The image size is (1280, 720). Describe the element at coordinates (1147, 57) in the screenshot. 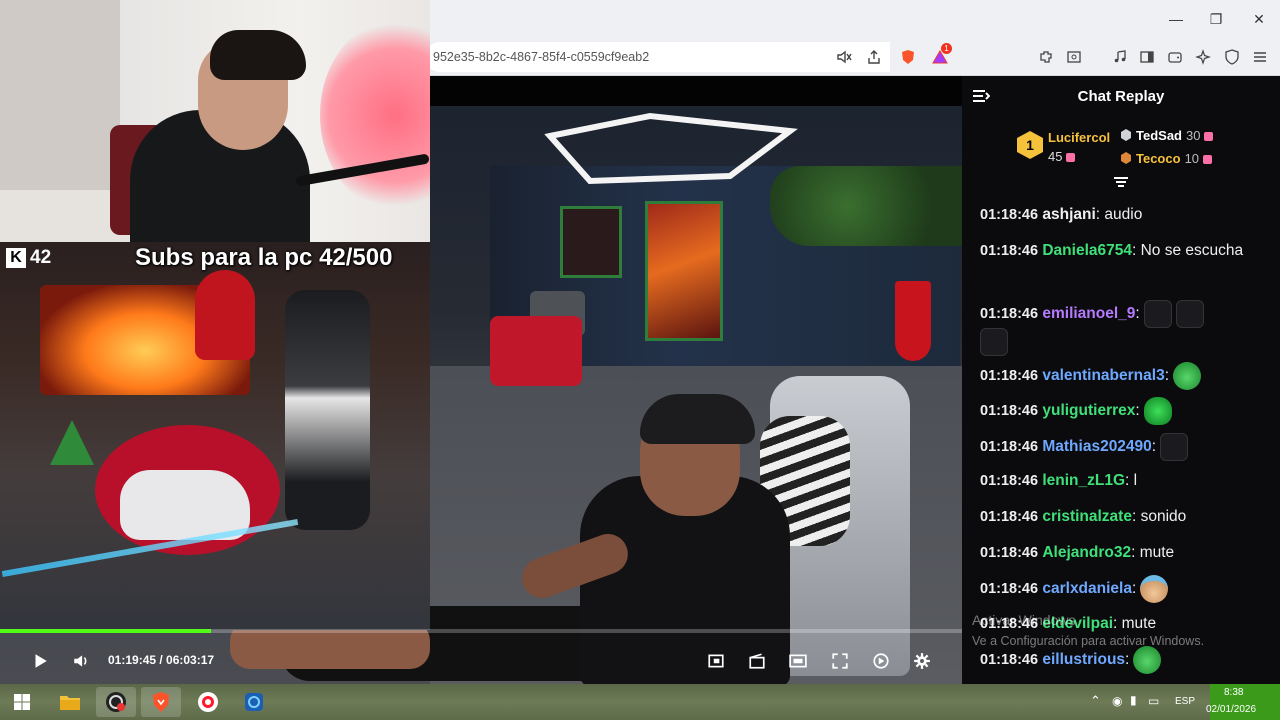

I see `sidebar-icon` at that location.